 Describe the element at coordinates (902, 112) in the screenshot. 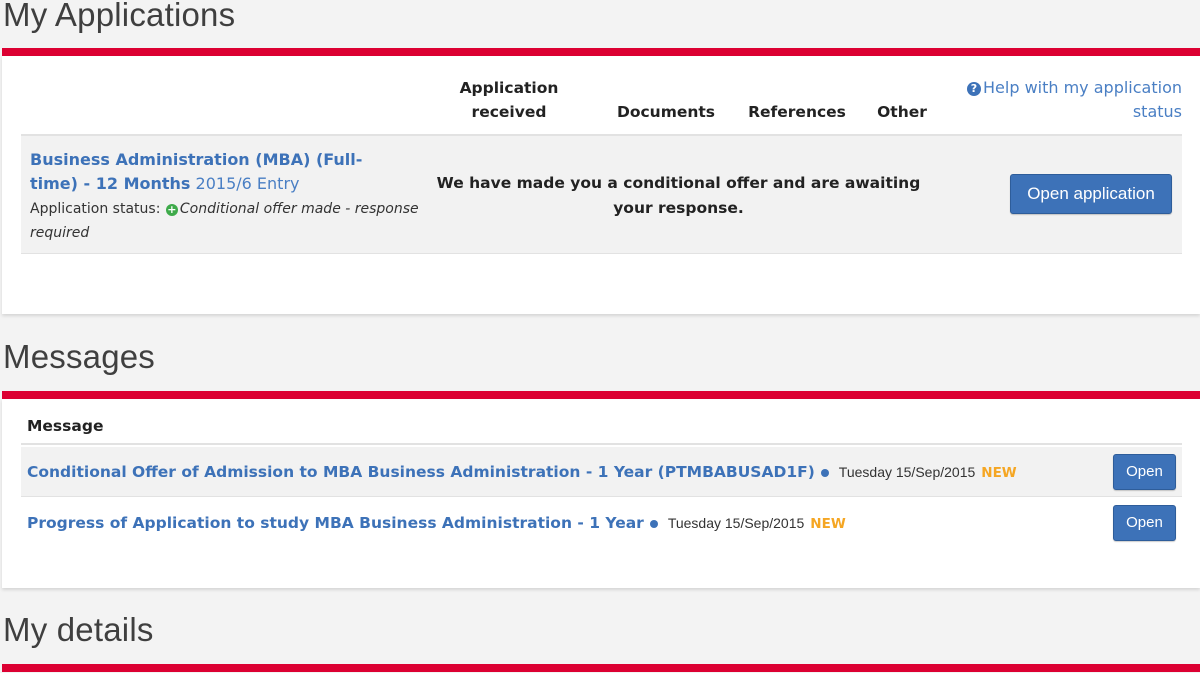

I see `column-other: Other` at that location.